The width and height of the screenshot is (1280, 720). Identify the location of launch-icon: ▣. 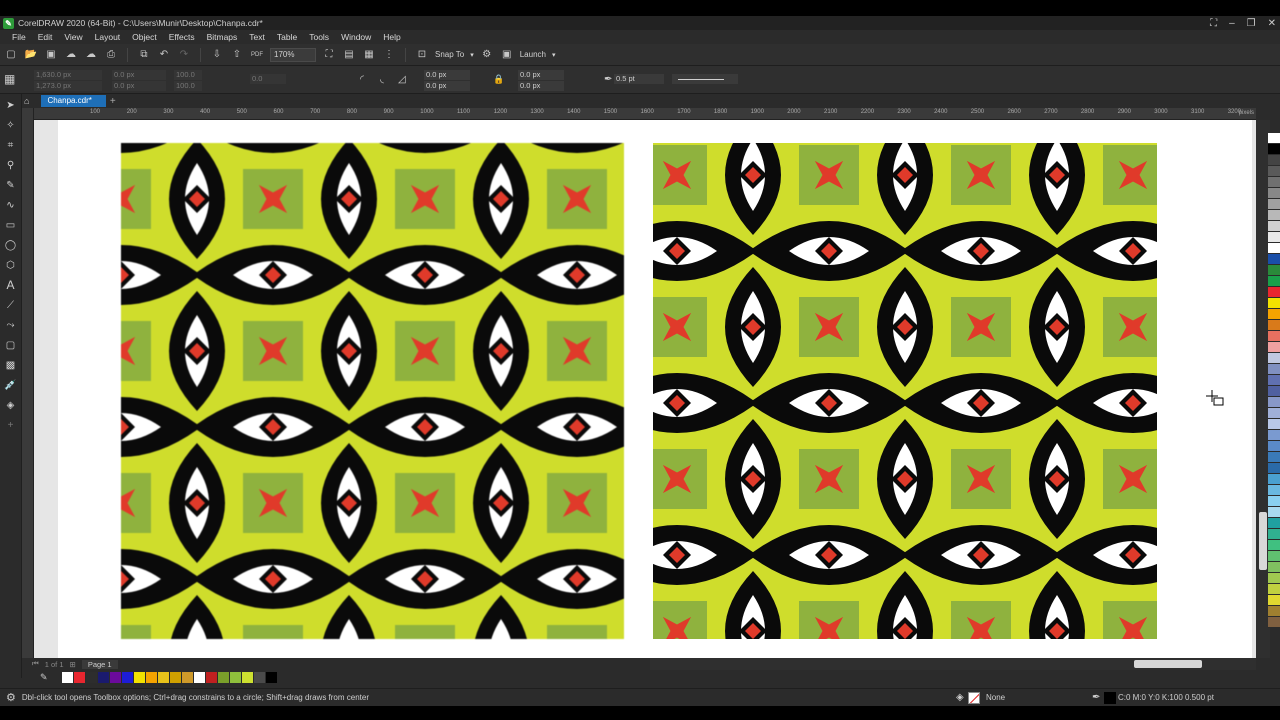
(507, 55).